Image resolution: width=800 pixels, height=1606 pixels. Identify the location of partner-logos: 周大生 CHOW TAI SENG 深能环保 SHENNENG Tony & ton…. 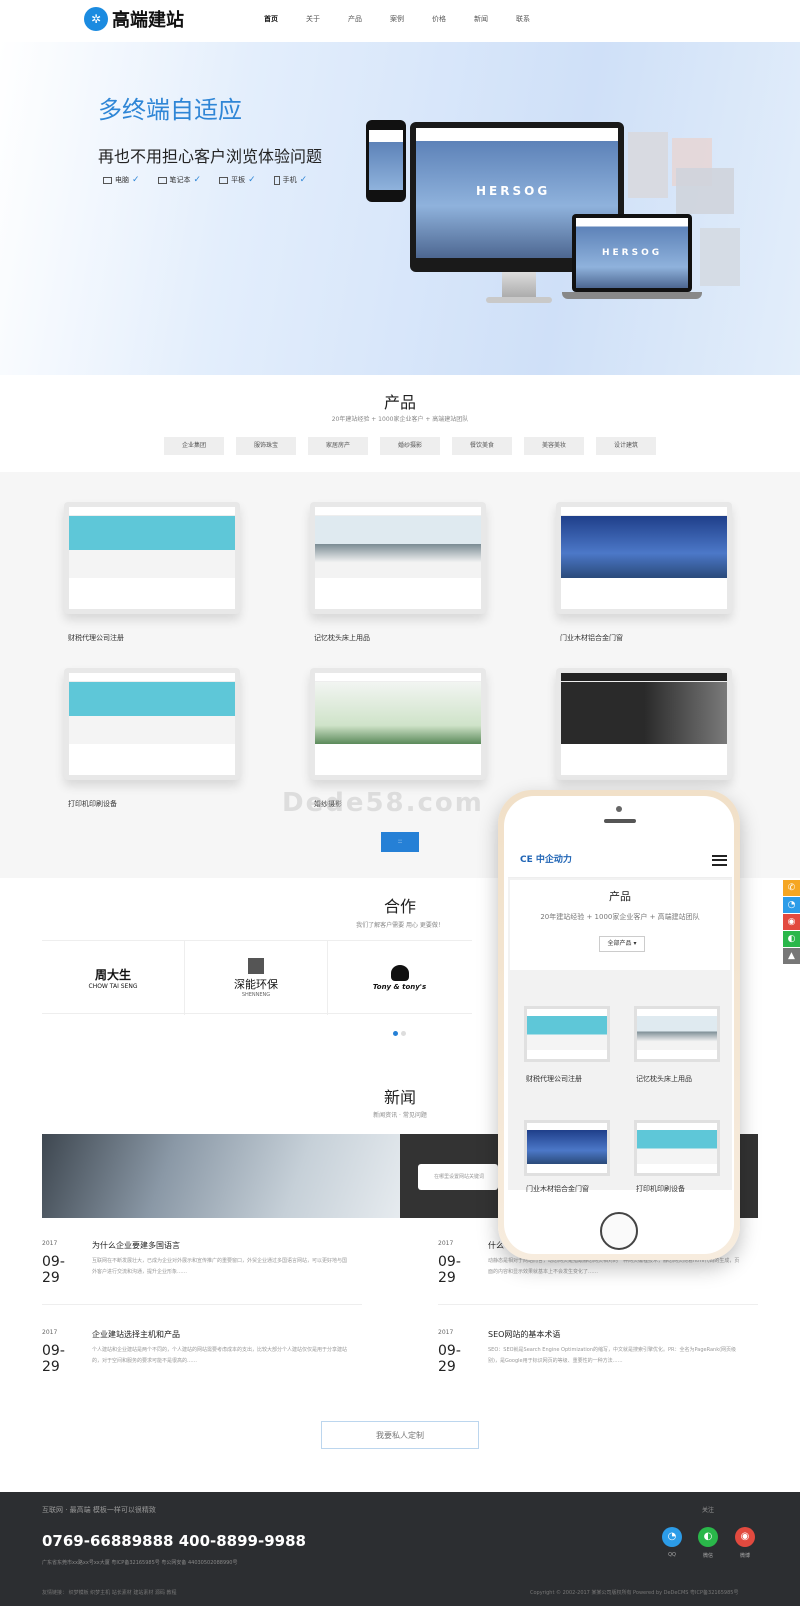
(257, 977).